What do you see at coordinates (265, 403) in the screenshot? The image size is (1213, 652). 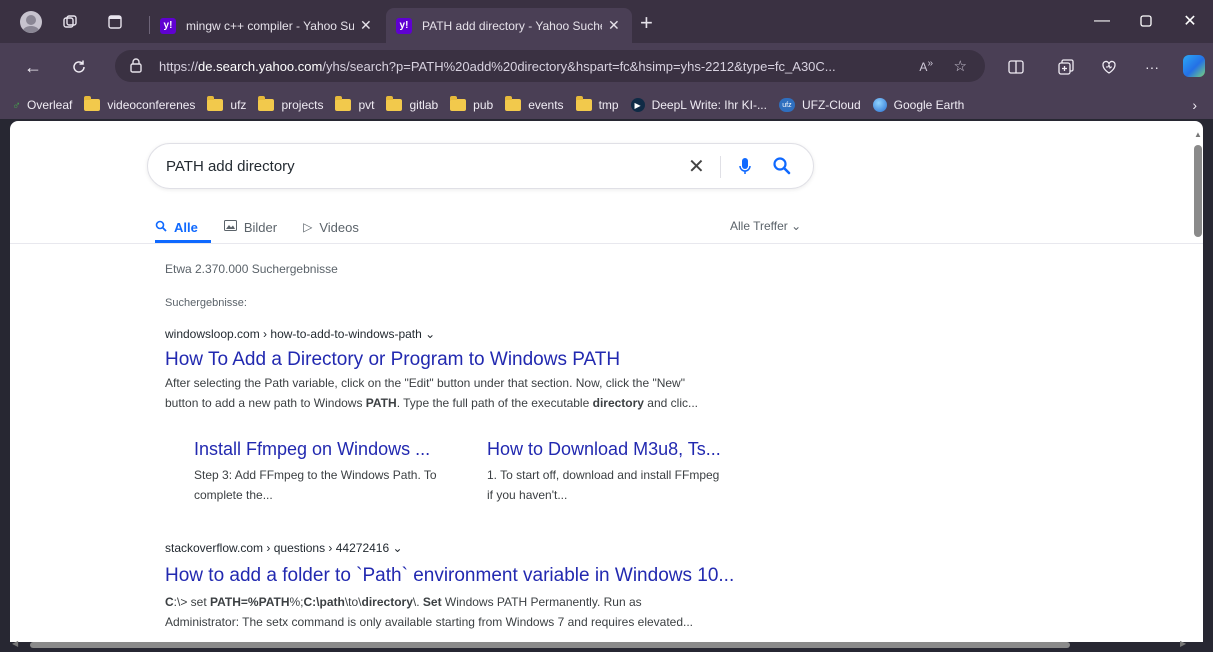 I see `snippet-text: button to add a new path to Windows` at bounding box center [265, 403].